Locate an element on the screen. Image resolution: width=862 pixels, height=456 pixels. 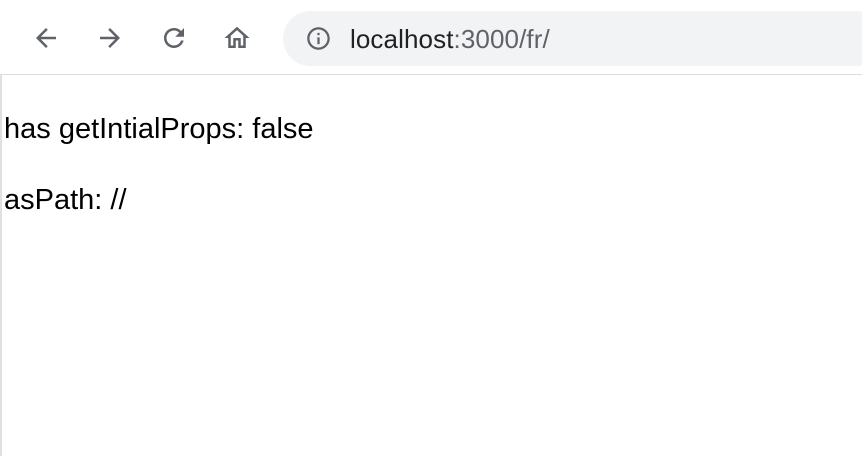
url-text: localhost:3000/fr/ is located at coordinates (450, 39).